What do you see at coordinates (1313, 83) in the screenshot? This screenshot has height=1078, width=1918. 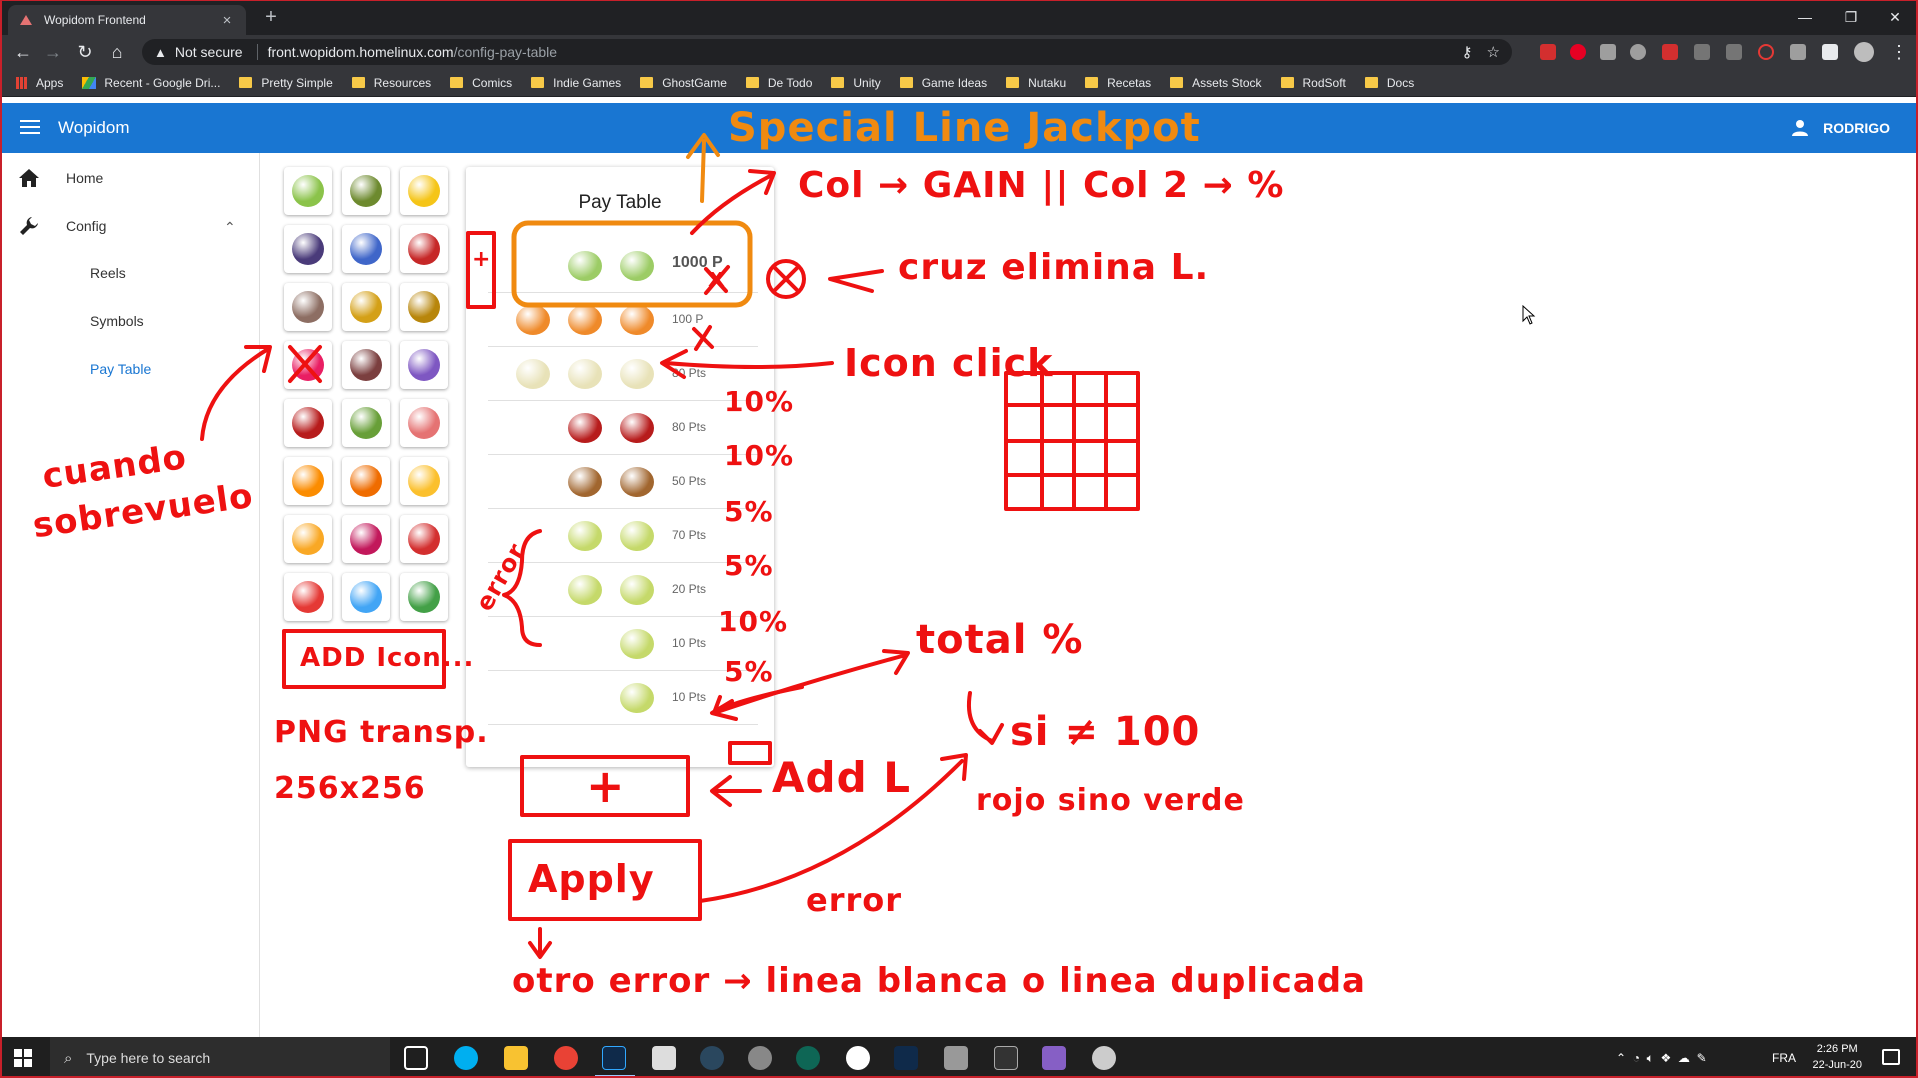 I see `bookmark-item: RodSoft` at bounding box center [1313, 83].